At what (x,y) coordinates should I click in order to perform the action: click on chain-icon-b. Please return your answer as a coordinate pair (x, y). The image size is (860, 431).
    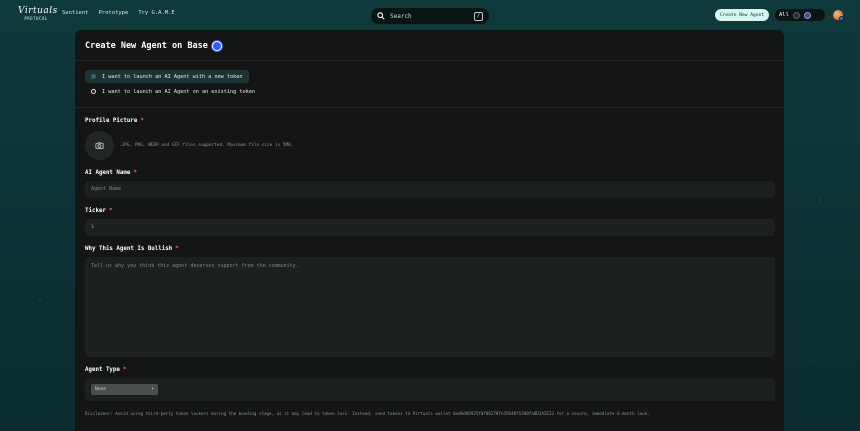
    Looking at the image, I should click on (807, 15).